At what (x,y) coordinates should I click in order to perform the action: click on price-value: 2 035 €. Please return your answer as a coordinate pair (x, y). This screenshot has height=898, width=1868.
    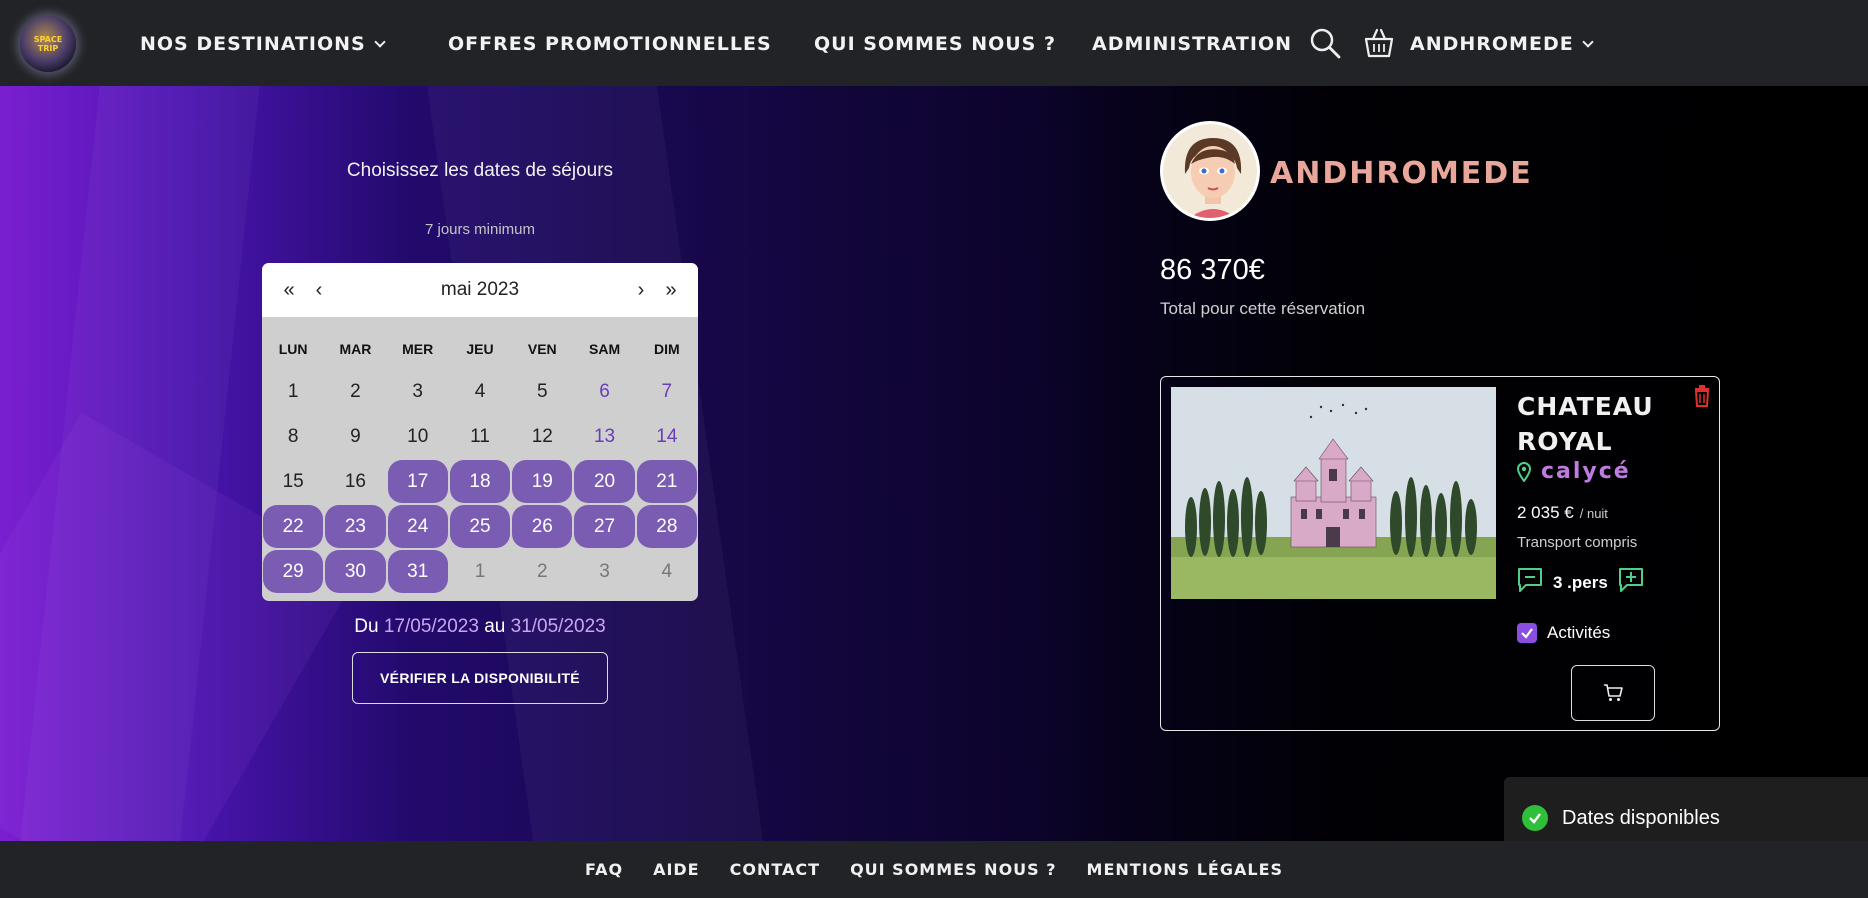
    Looking at the image, I should click on (1545, 512).